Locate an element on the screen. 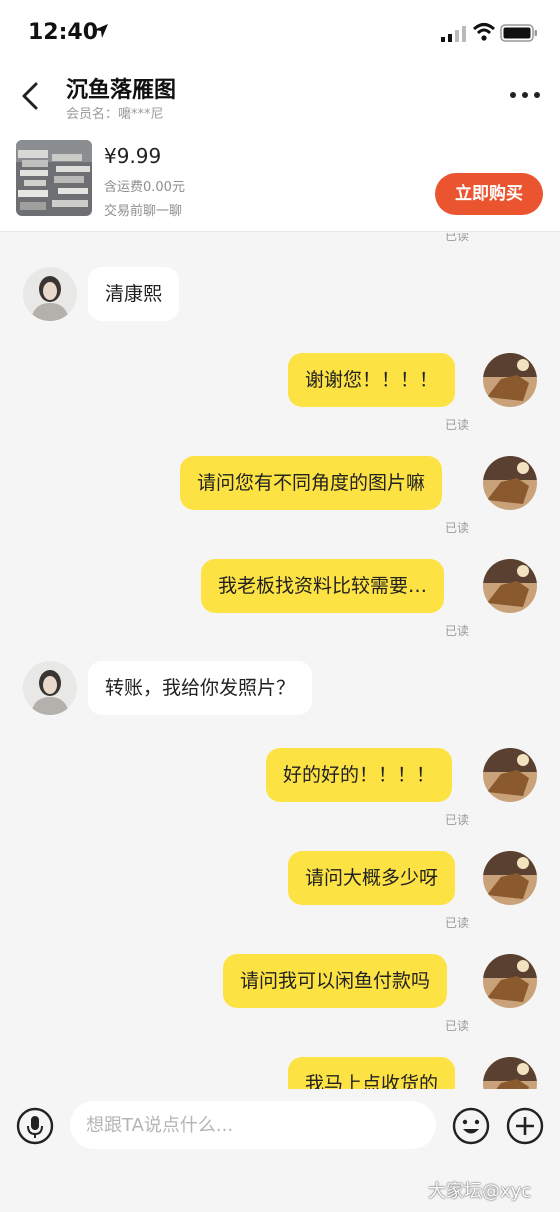  plus-icon is located at coordinates (525, 1126).